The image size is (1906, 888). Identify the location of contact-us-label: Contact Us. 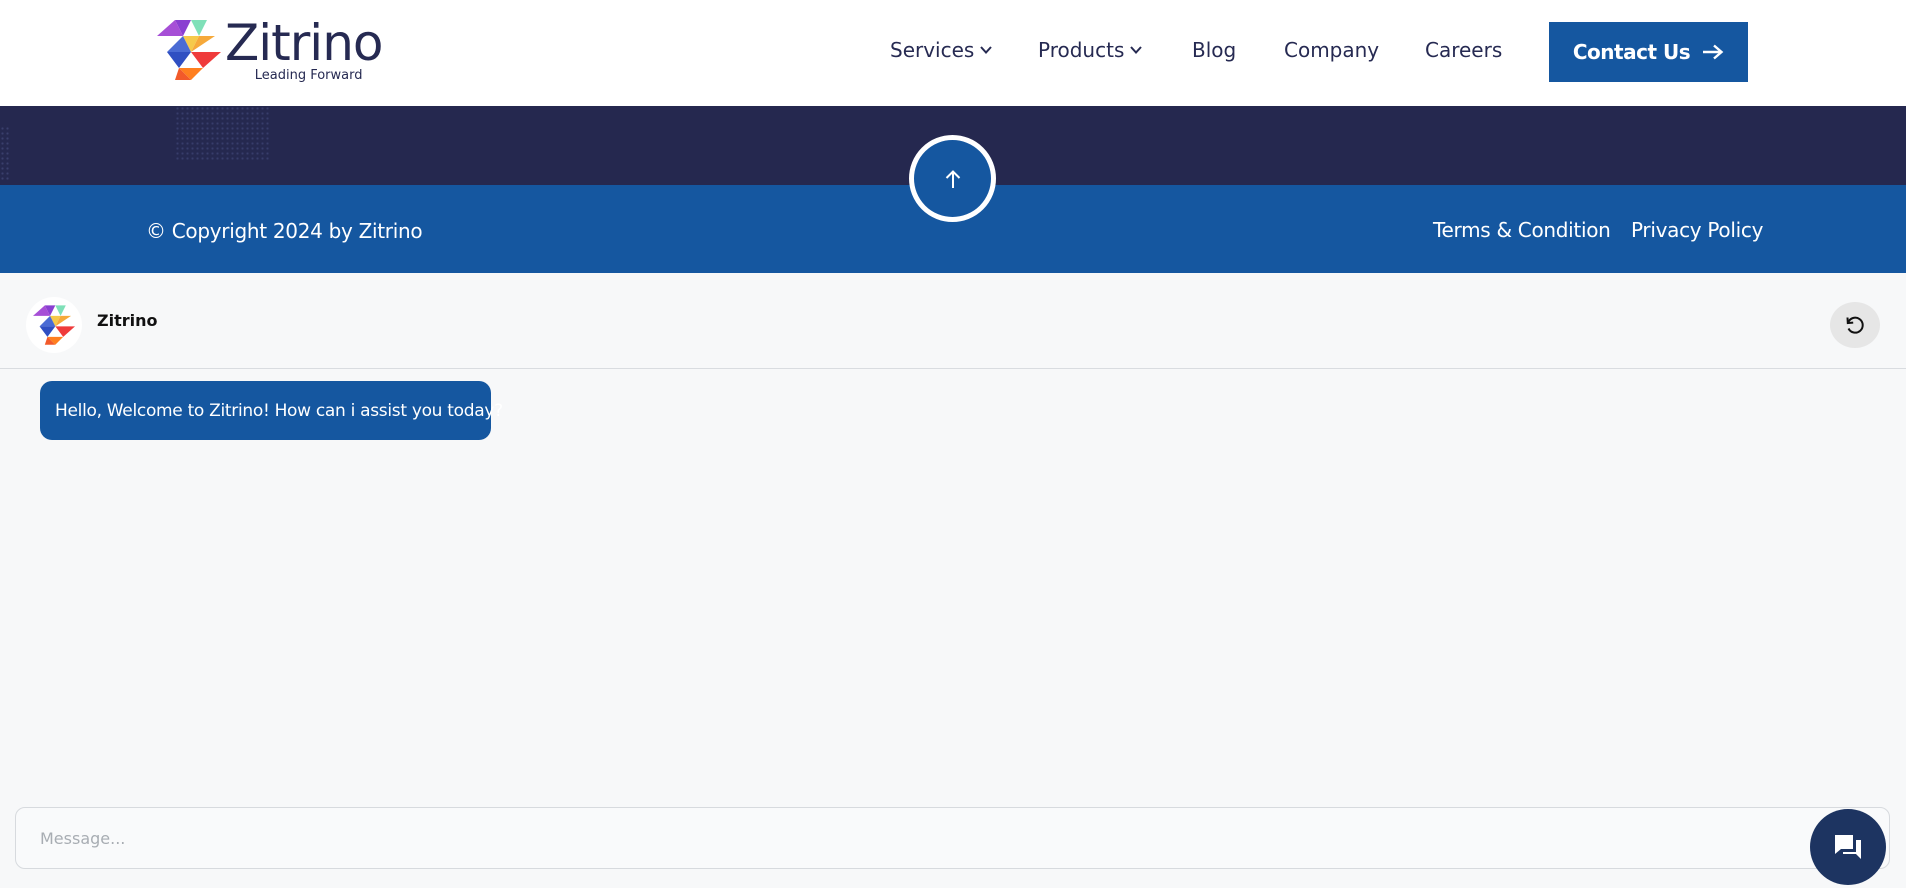
(1631, 52).